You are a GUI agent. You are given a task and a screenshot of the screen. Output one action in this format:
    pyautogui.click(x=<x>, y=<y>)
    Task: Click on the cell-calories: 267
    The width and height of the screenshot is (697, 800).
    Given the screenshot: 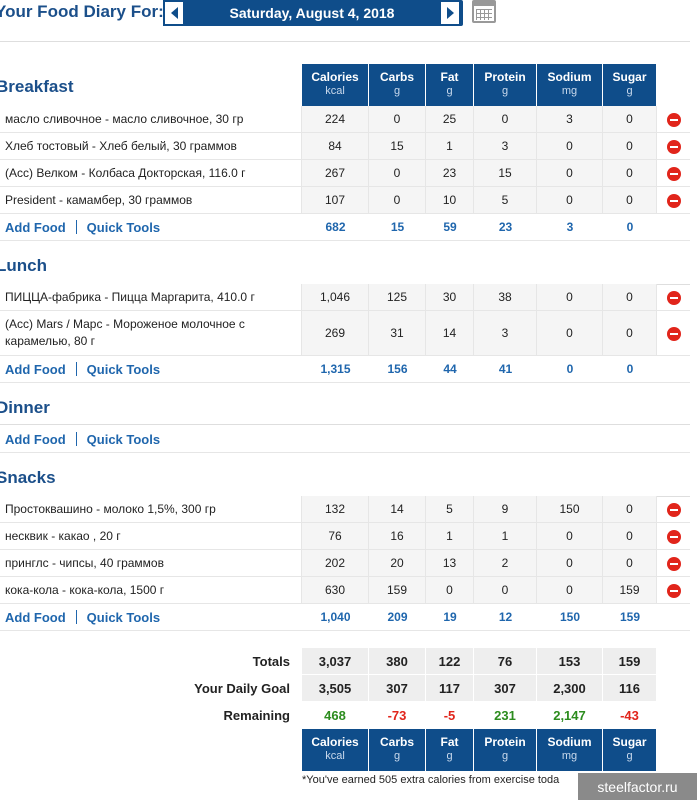 What is the action you would take?
    pyautogui.click(x=335, y=173)
    